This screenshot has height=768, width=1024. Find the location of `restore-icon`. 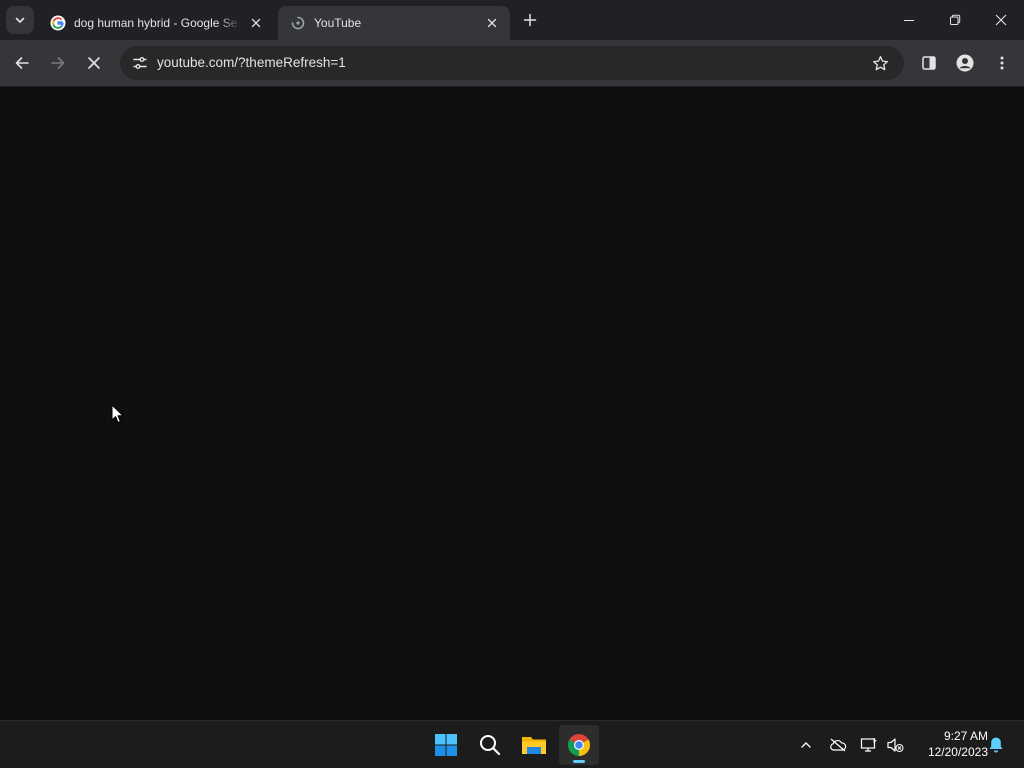

restore-icon is located at coordinates (955, 19).